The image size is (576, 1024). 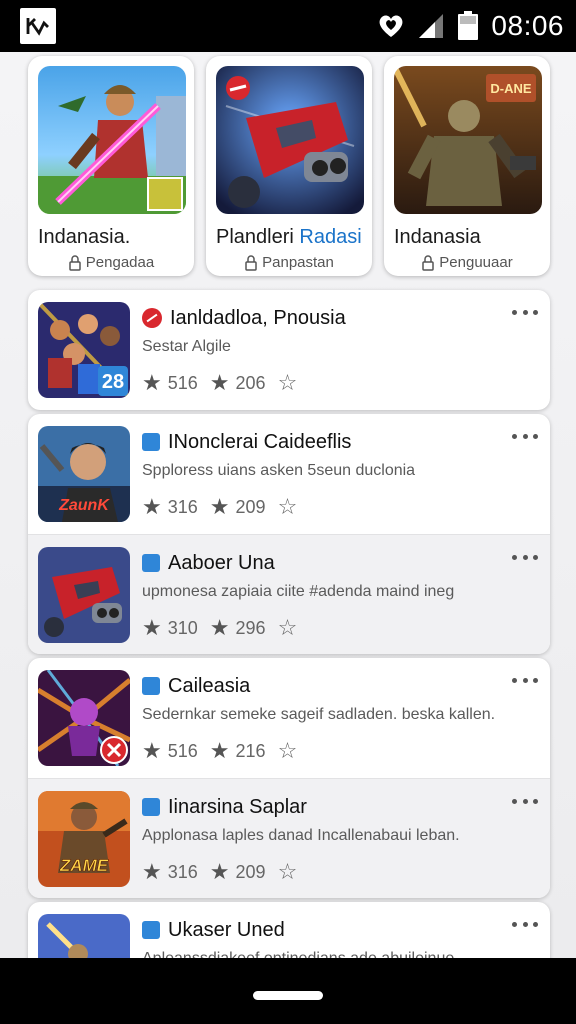 I want to click on battery-icon, so click(x=468, y=25).